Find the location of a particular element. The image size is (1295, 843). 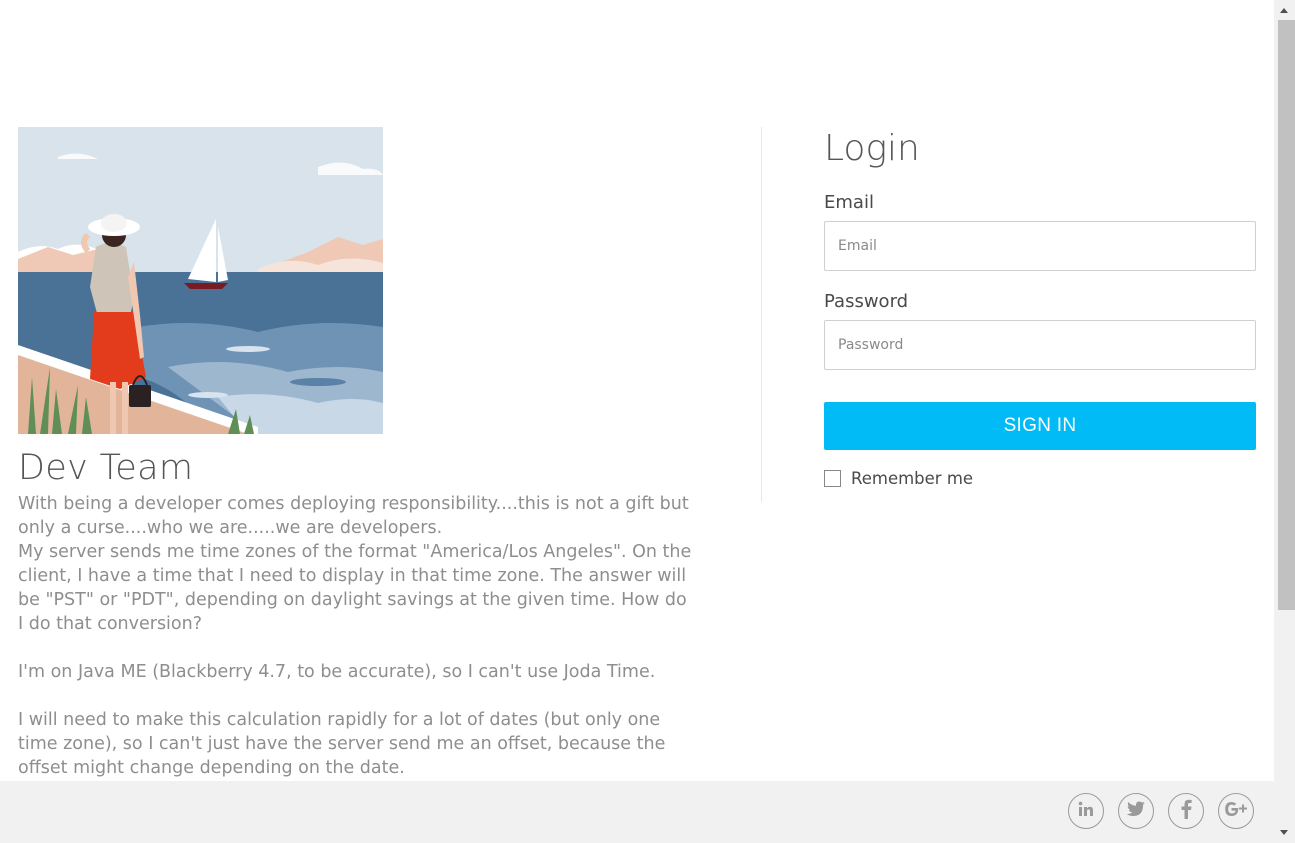

team-title: Dev Team is located at coordinates (106, 468).